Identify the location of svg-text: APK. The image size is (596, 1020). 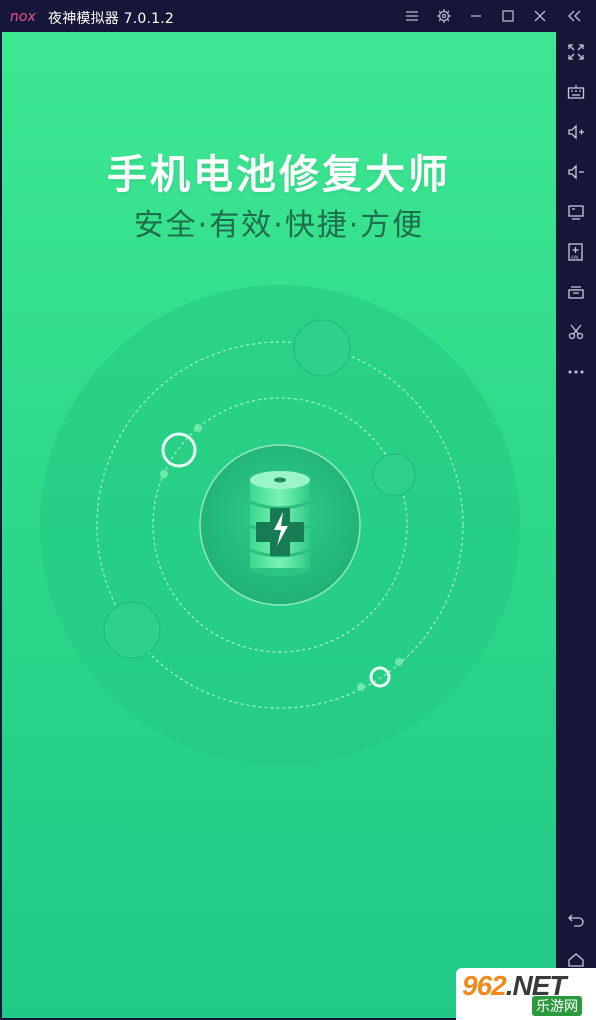
(575, 257).